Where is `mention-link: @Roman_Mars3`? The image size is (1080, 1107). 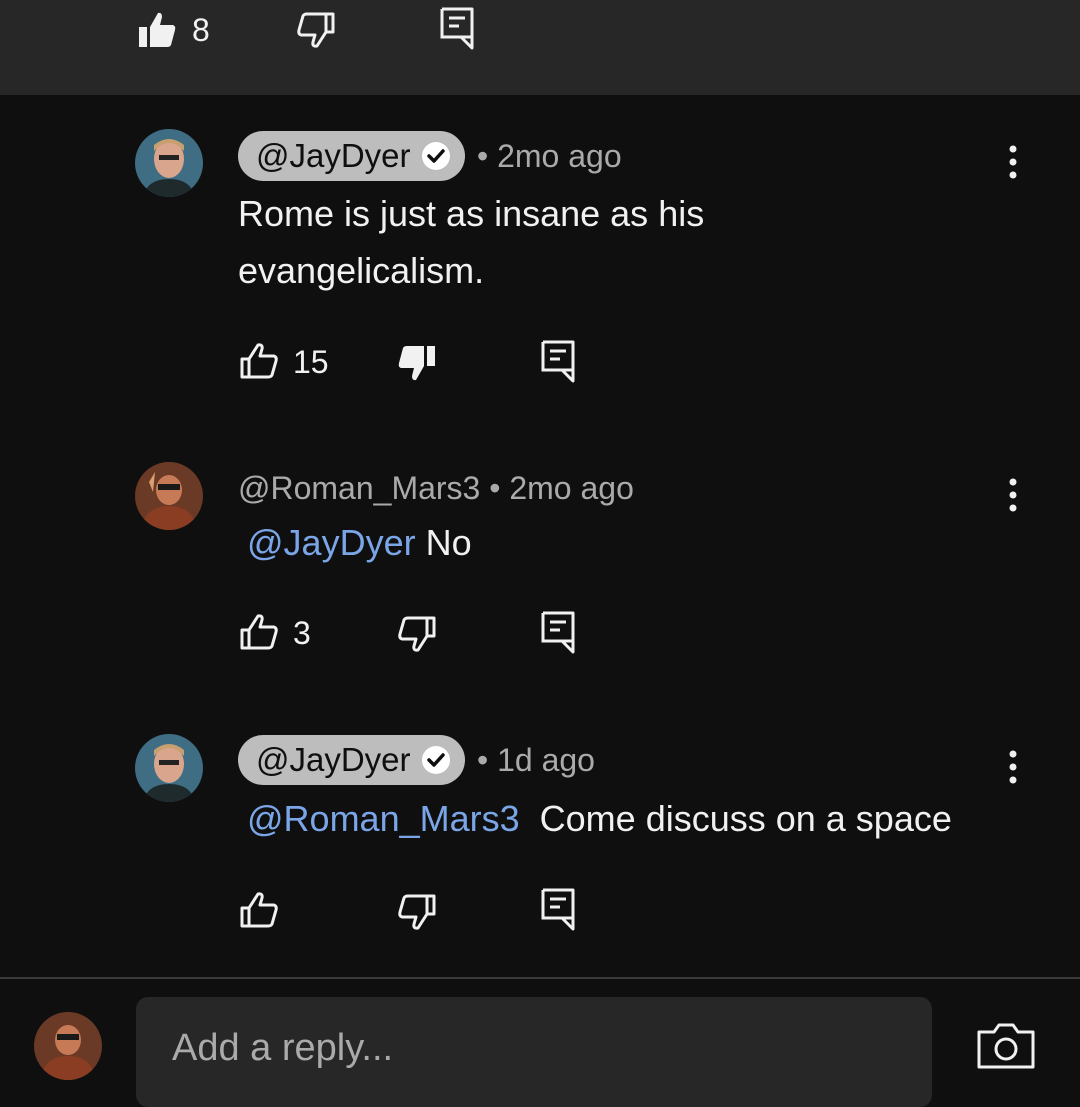
mention-link: @Roman_Mars3 is located at coordinates (383, 818).